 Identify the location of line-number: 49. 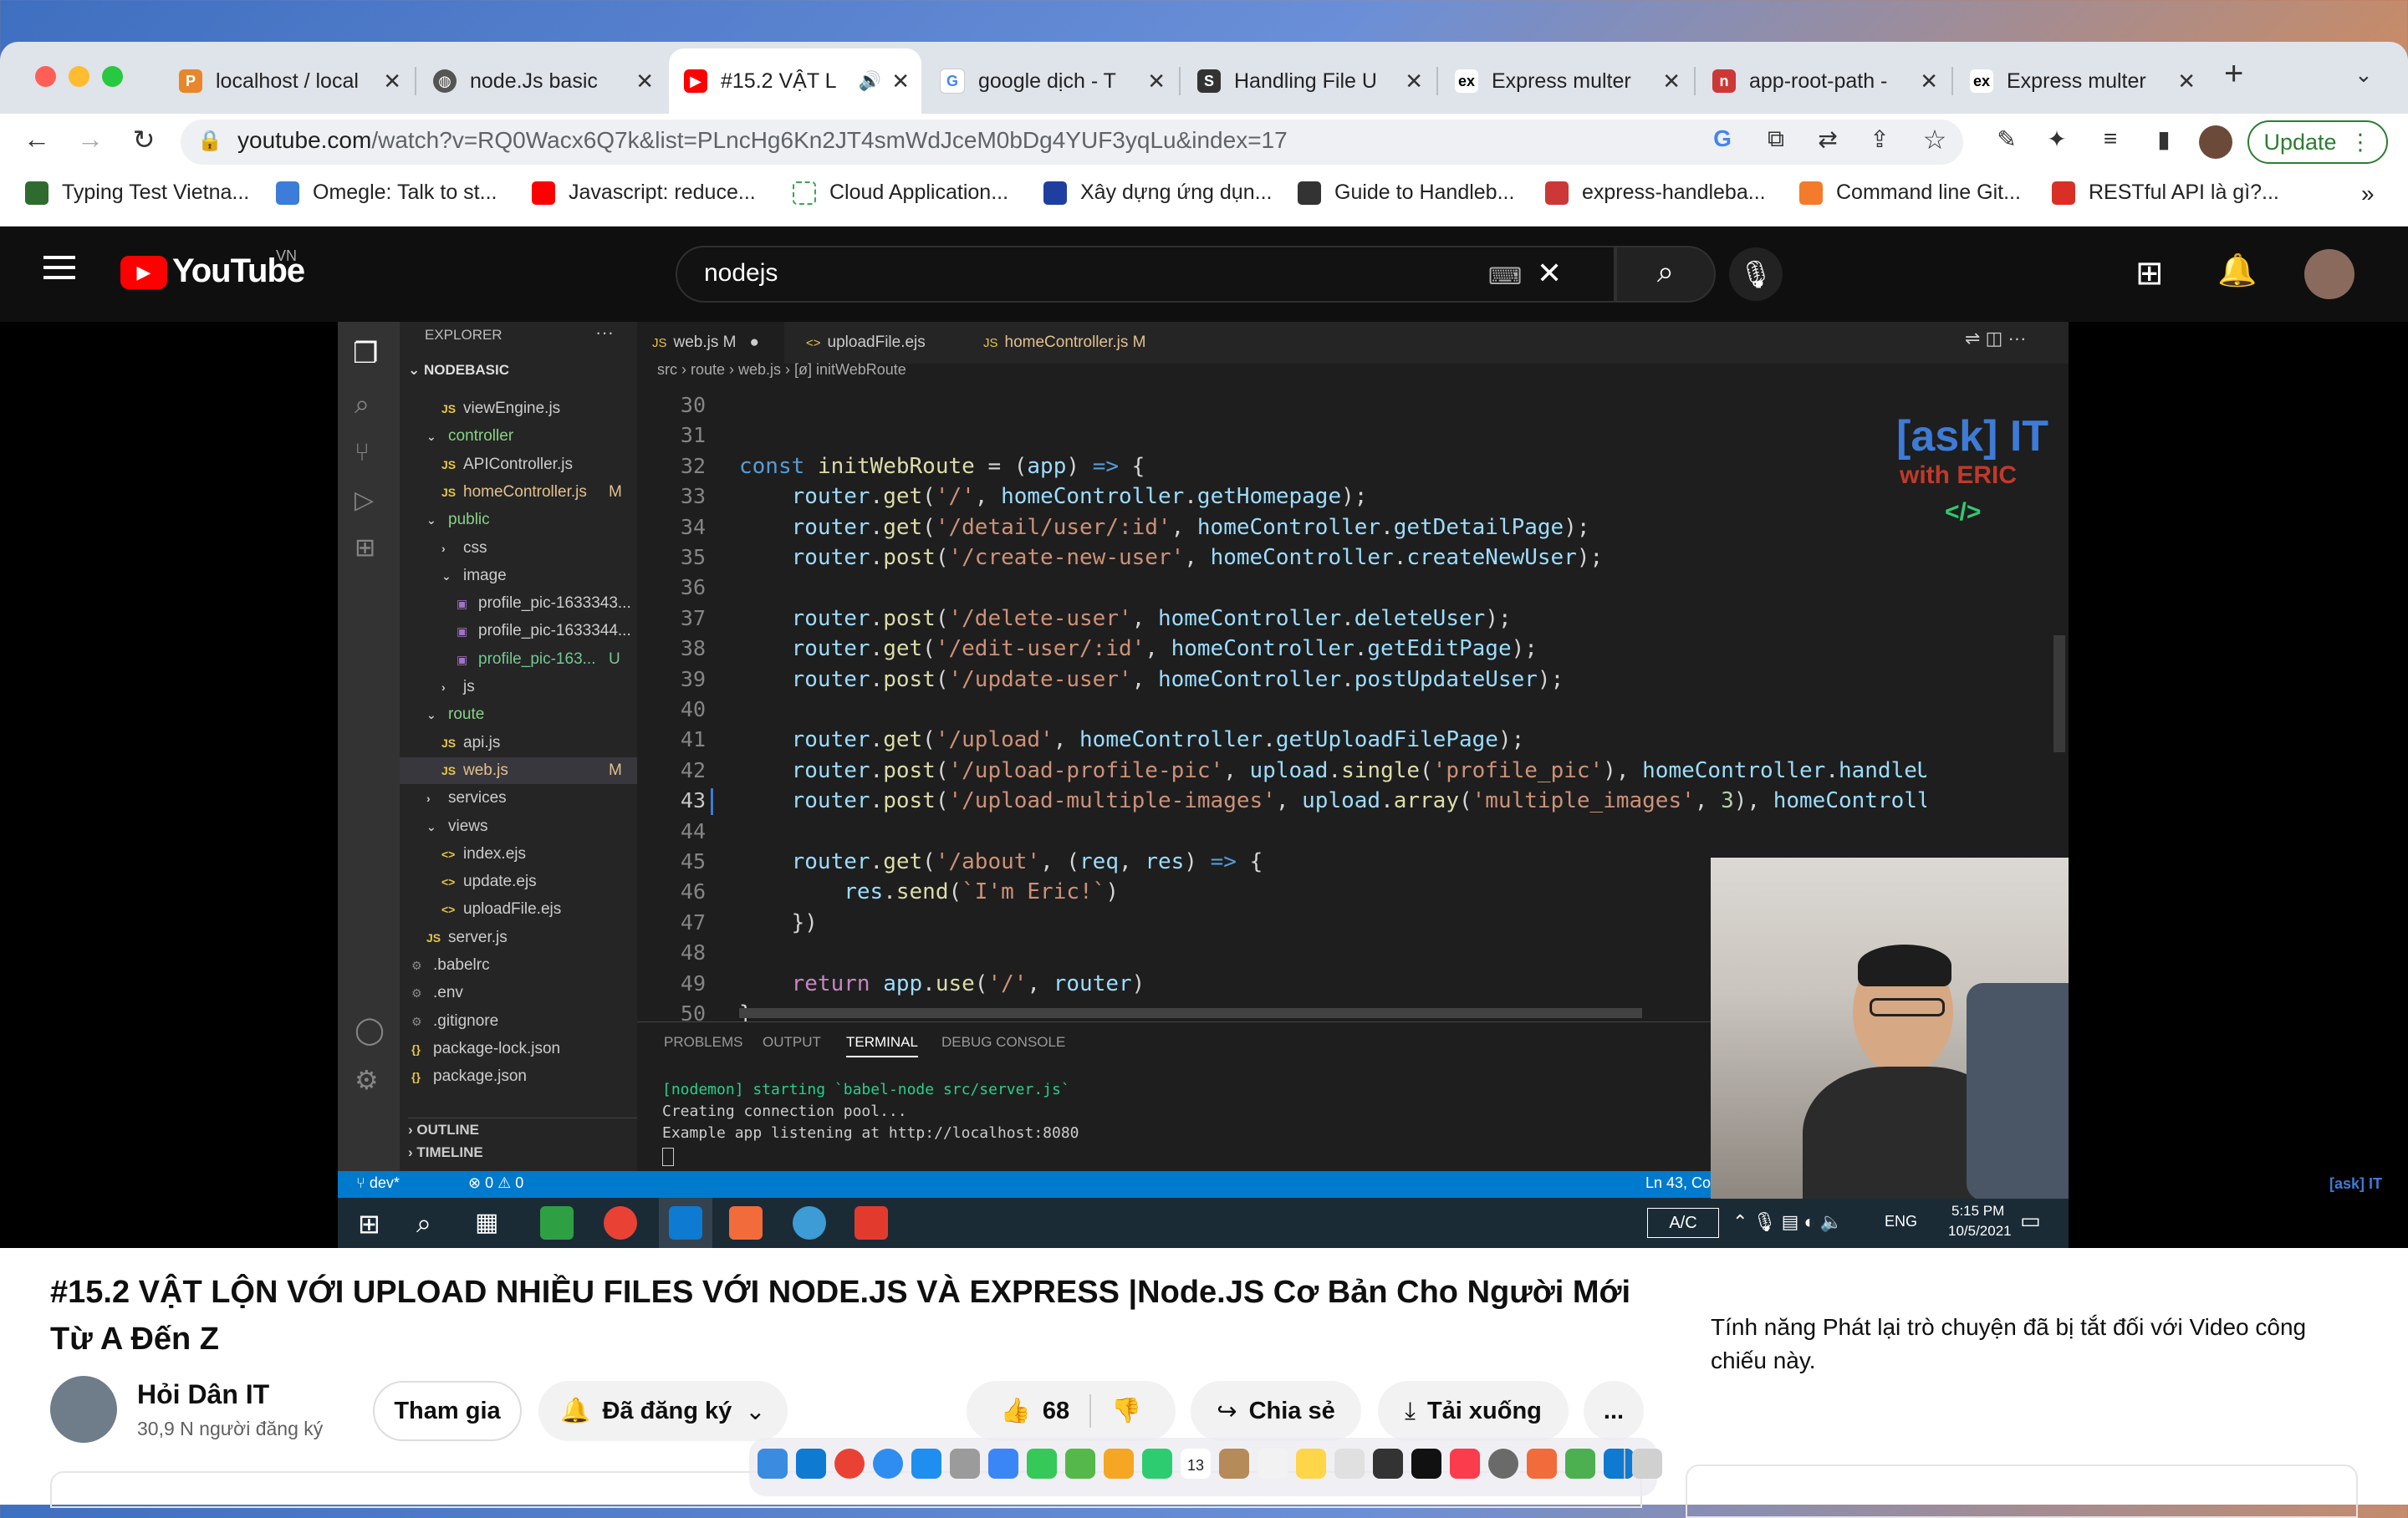
(693, 983).